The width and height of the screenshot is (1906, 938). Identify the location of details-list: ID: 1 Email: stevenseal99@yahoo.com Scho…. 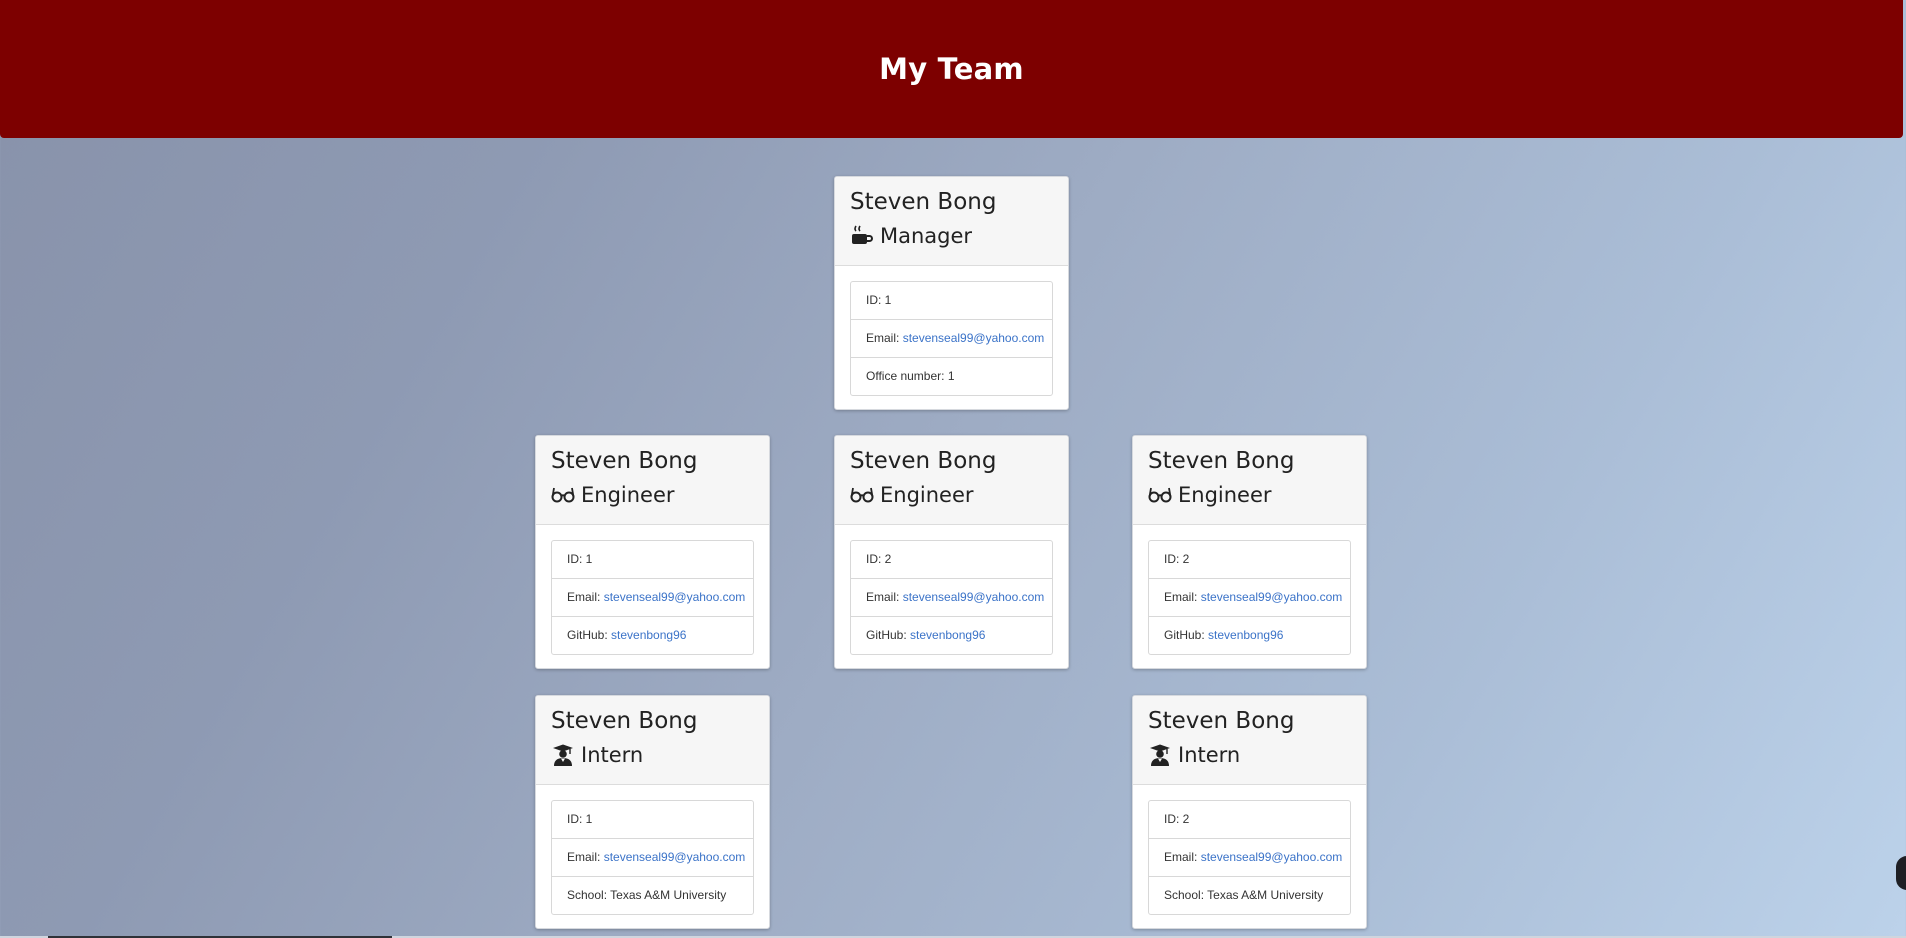
(652, 857).